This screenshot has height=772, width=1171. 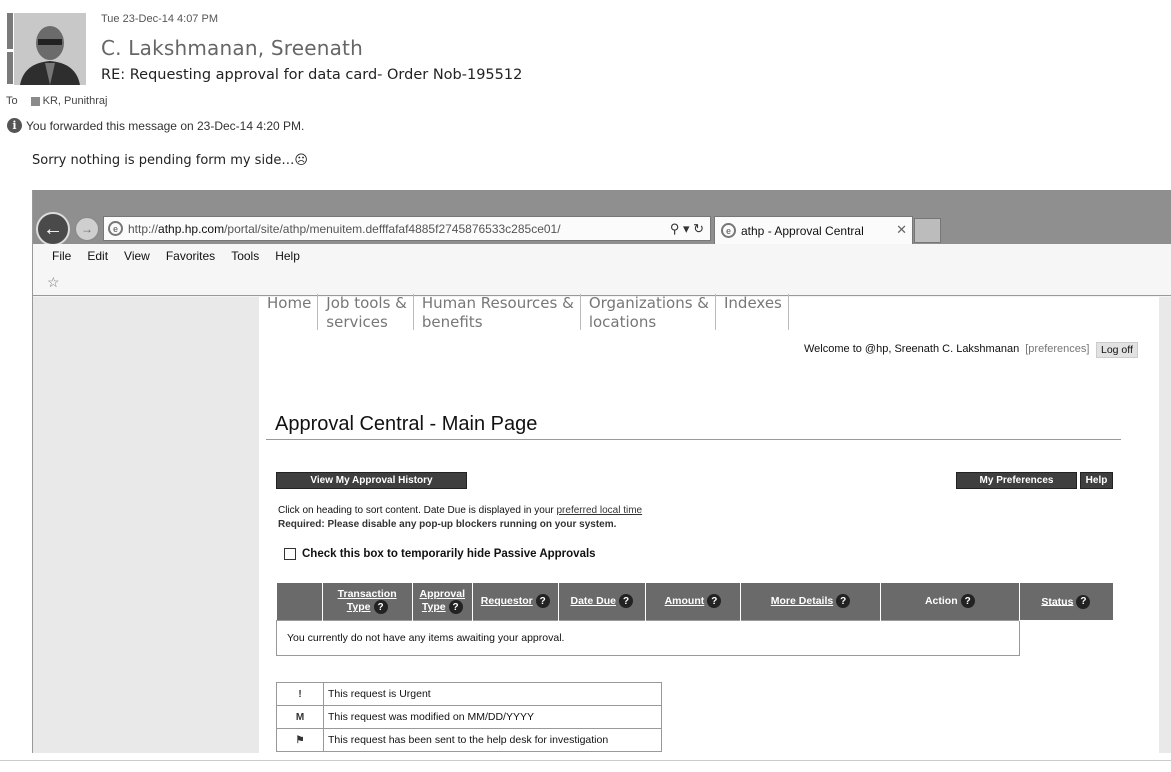 I want to click on menu-favorites: Favorites, so click(x=190, y=256).